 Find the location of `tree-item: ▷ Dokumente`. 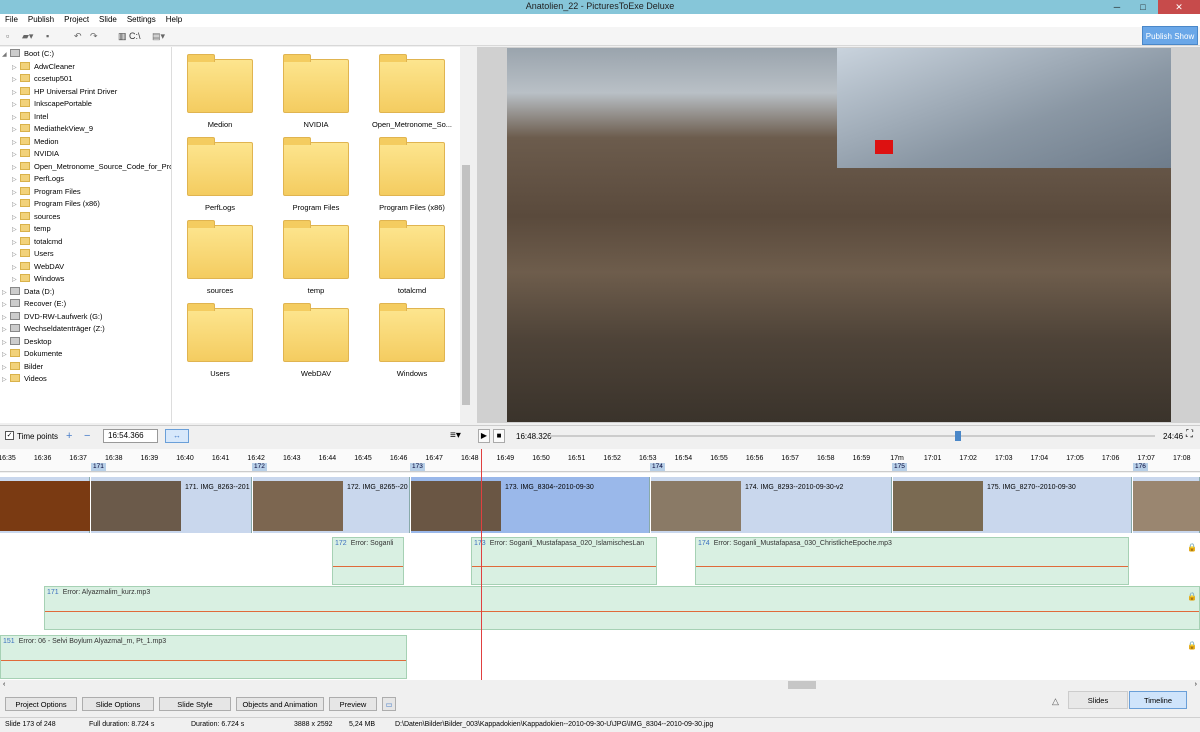

tree-item: ▷ Dokumente is located at coordinates (32, 354).